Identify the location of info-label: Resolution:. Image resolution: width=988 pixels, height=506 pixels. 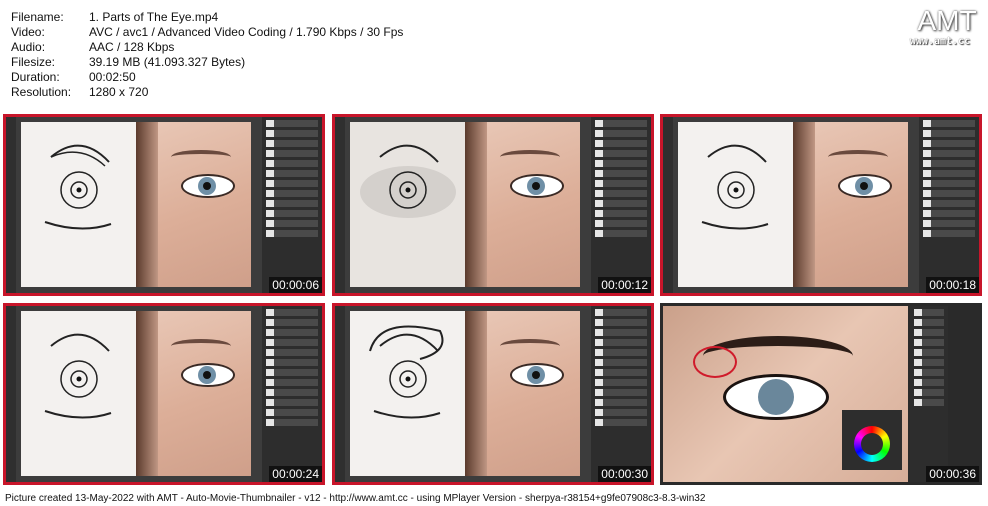
(41, 92).